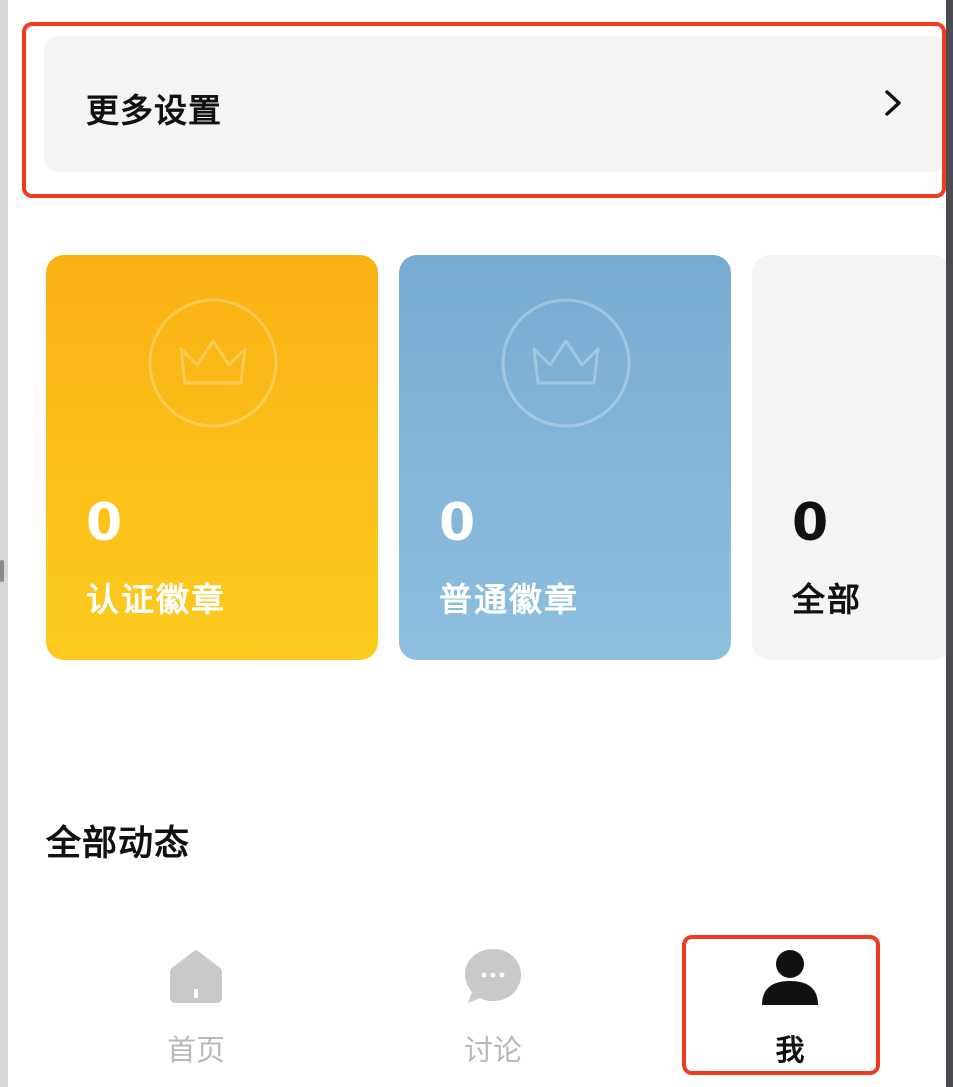 The width and height of the screenshot is (953, 1087). What do you see at coordinates (457, 523) in the screenshot?
I see `normal-badge-count: 0` at bounding box center [457, 523].